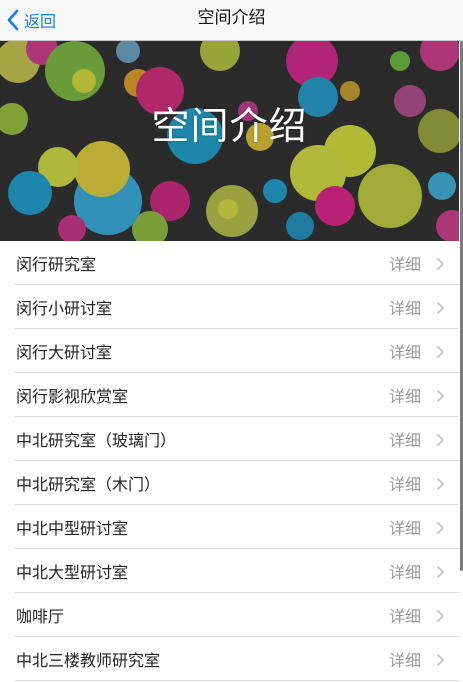 The image size is (463, 682). What do you see at coordinates (40, 616) in the screenshot?
I see `list-item-label: 咖啡厅` at bounding box center [40, 616].